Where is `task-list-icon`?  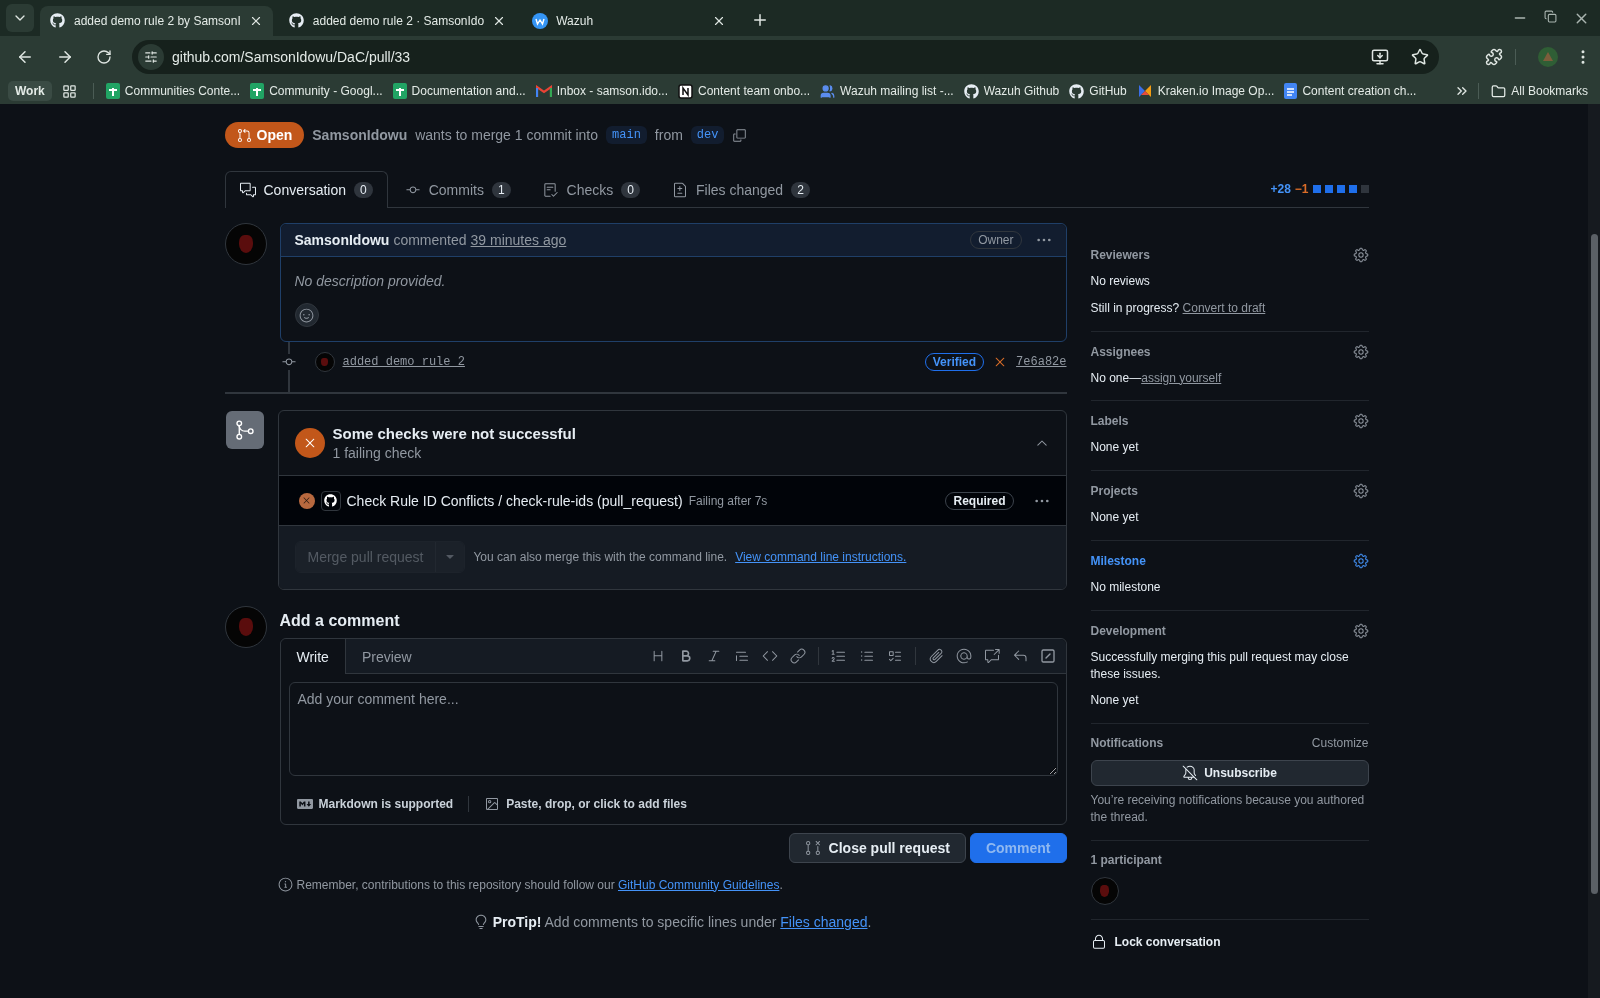 task-list-icon is located at coordinates (894, 656).